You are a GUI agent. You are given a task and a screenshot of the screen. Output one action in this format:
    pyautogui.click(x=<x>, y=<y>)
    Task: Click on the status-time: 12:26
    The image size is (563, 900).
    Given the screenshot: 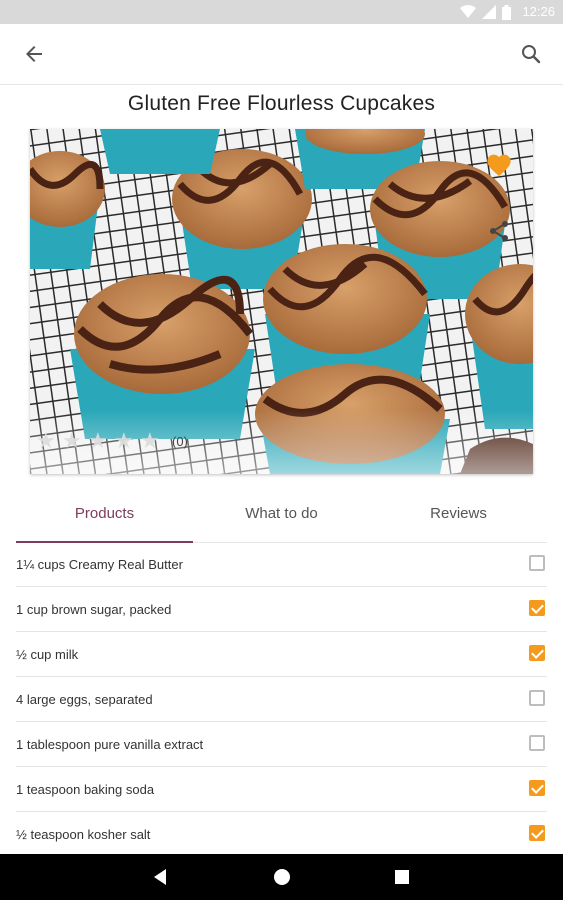 What is the action you would take?
    pyautogui.click(x=538, y=11)
    